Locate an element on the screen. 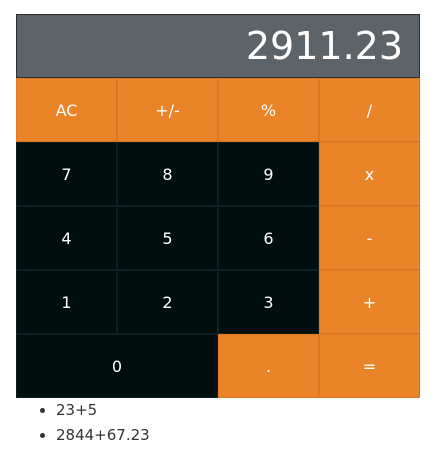 Image resolution: width=445 pixels, height=464 pixels. percent-button: % is located at coordinates (268, 110).